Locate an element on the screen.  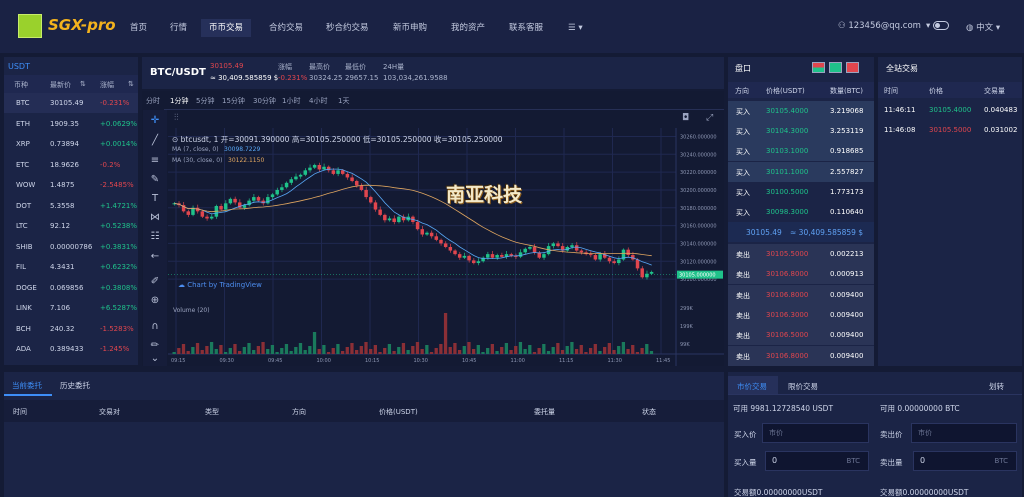
sell-price-input: 市价 is located at coordinates (964, 433).